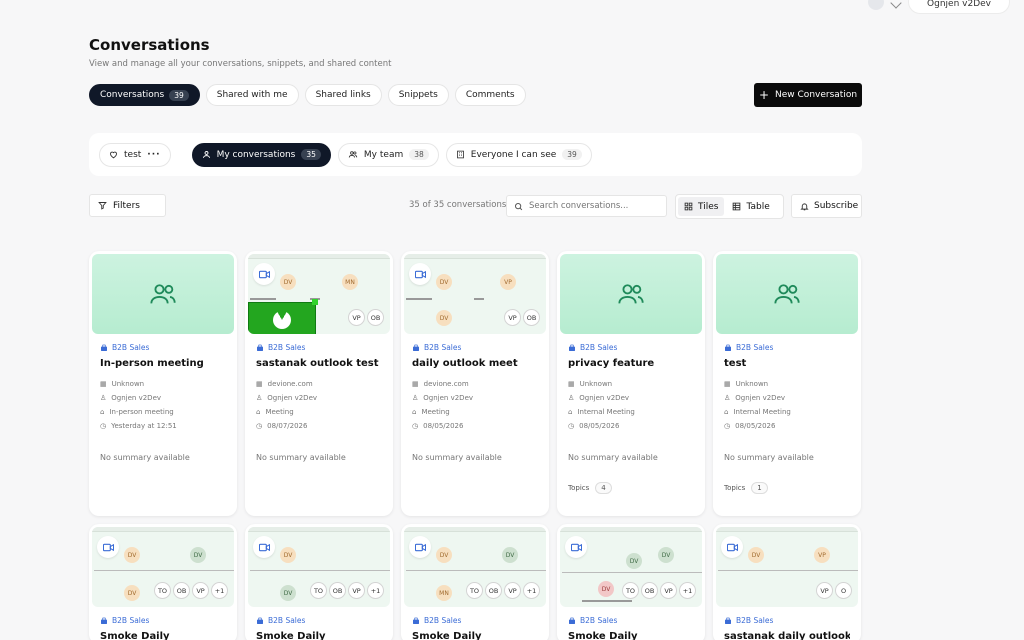  I want to click on card-title: sastanak daily outlook, so click(787, 635).